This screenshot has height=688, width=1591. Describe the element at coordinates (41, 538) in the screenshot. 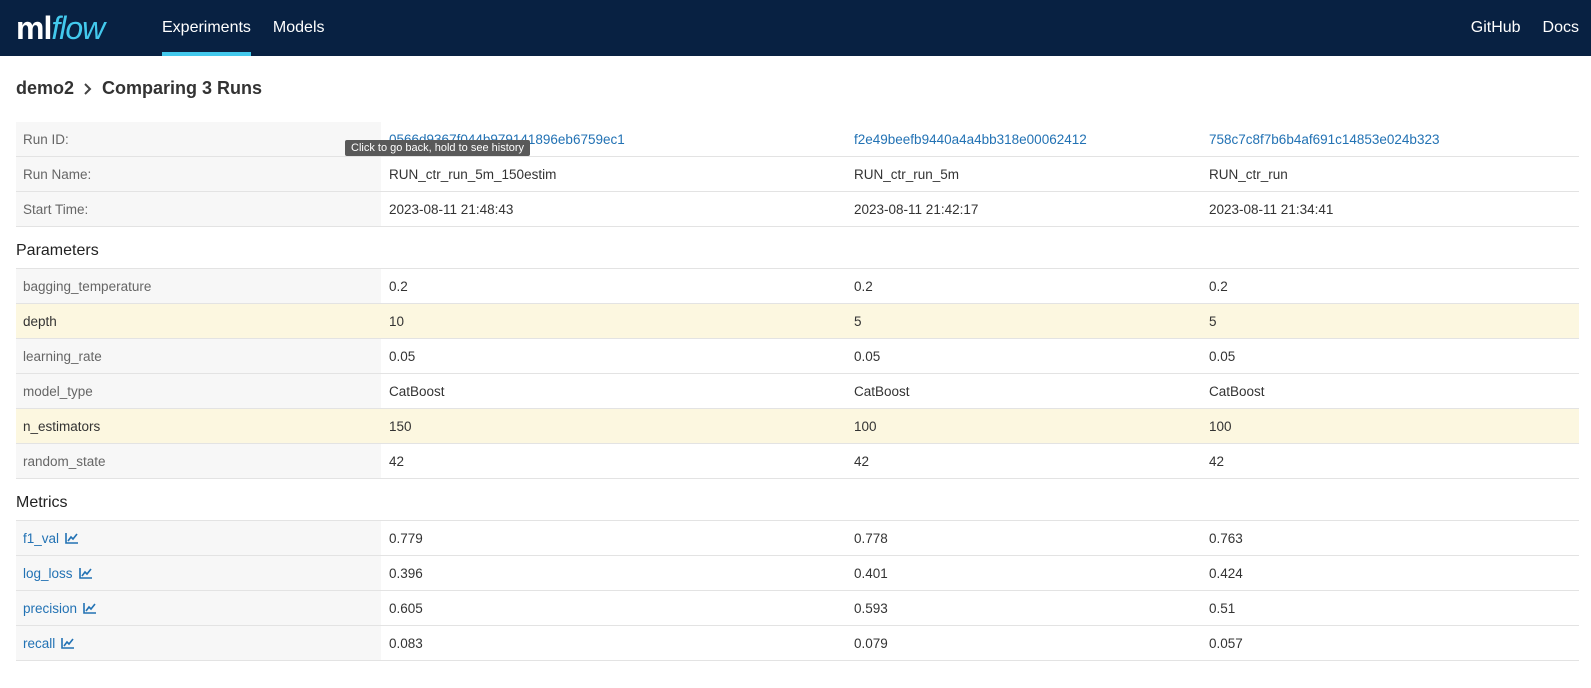

I see `metric-name: f1_val` at that location.